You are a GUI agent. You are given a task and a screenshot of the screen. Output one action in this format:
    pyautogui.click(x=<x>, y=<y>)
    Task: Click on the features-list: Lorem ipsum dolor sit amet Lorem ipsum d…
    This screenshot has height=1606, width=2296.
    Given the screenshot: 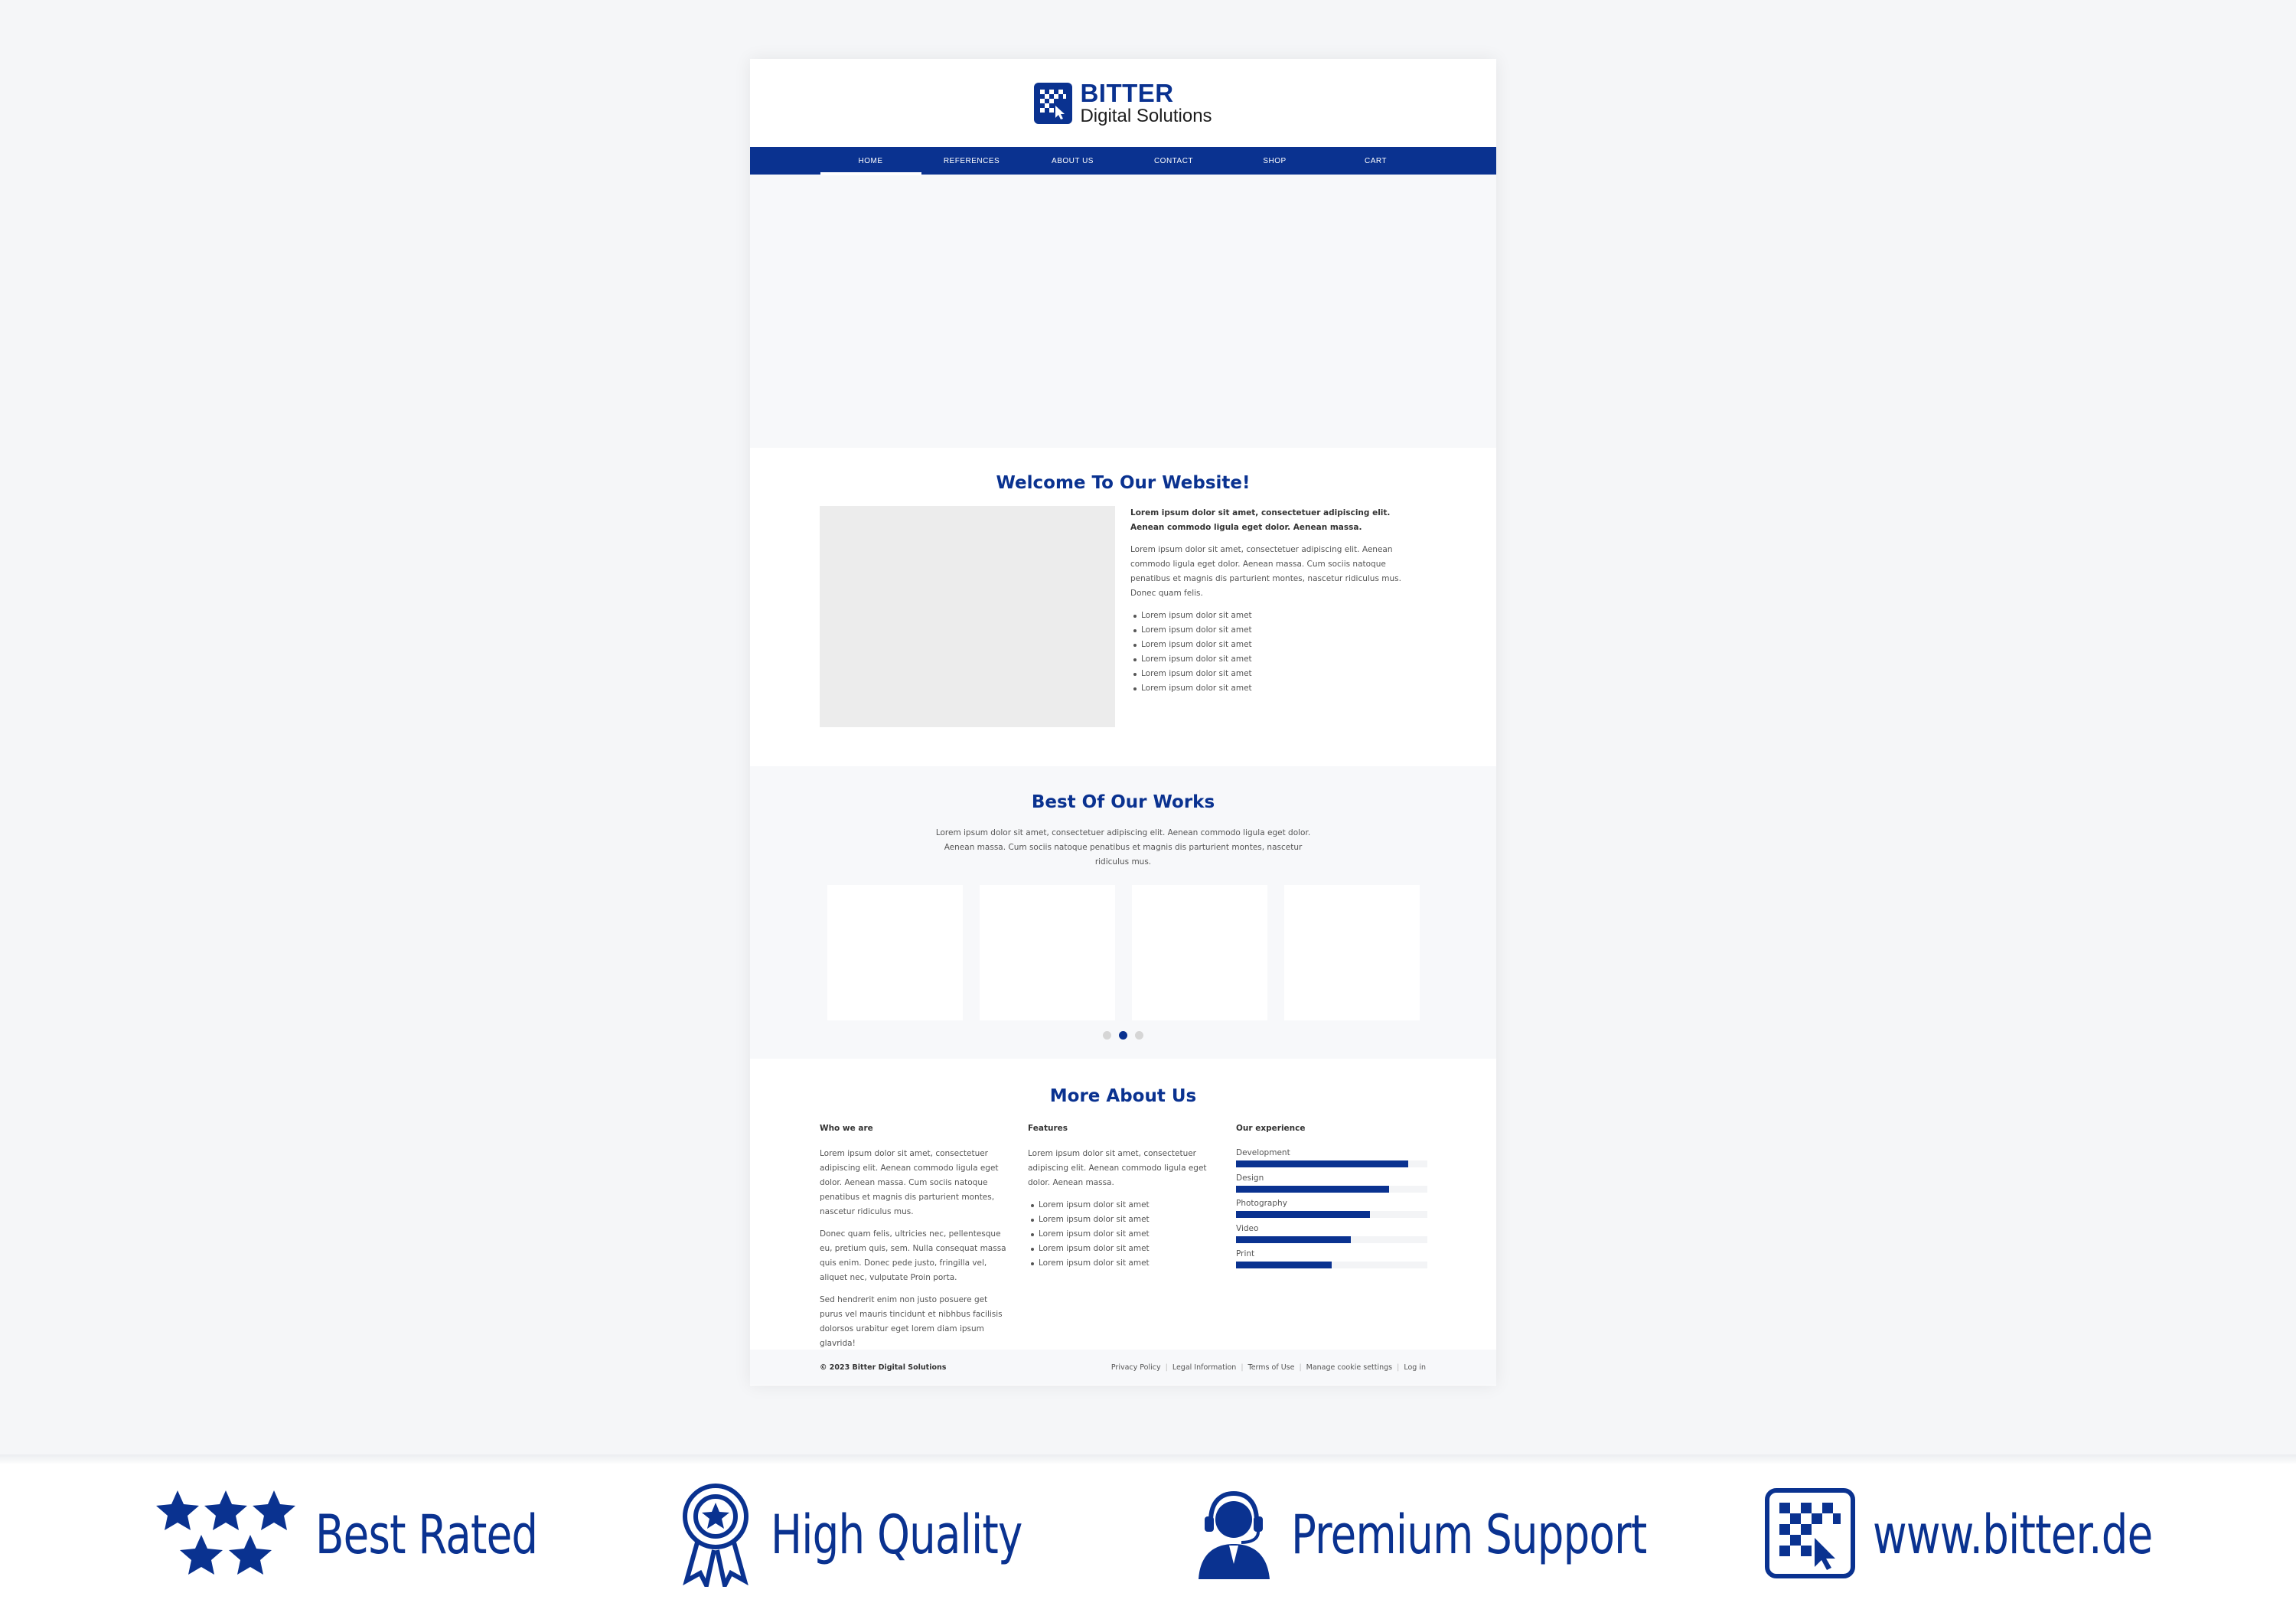 What is the action you would take?
    pyautogui.click(x=1132, y=1234)
    